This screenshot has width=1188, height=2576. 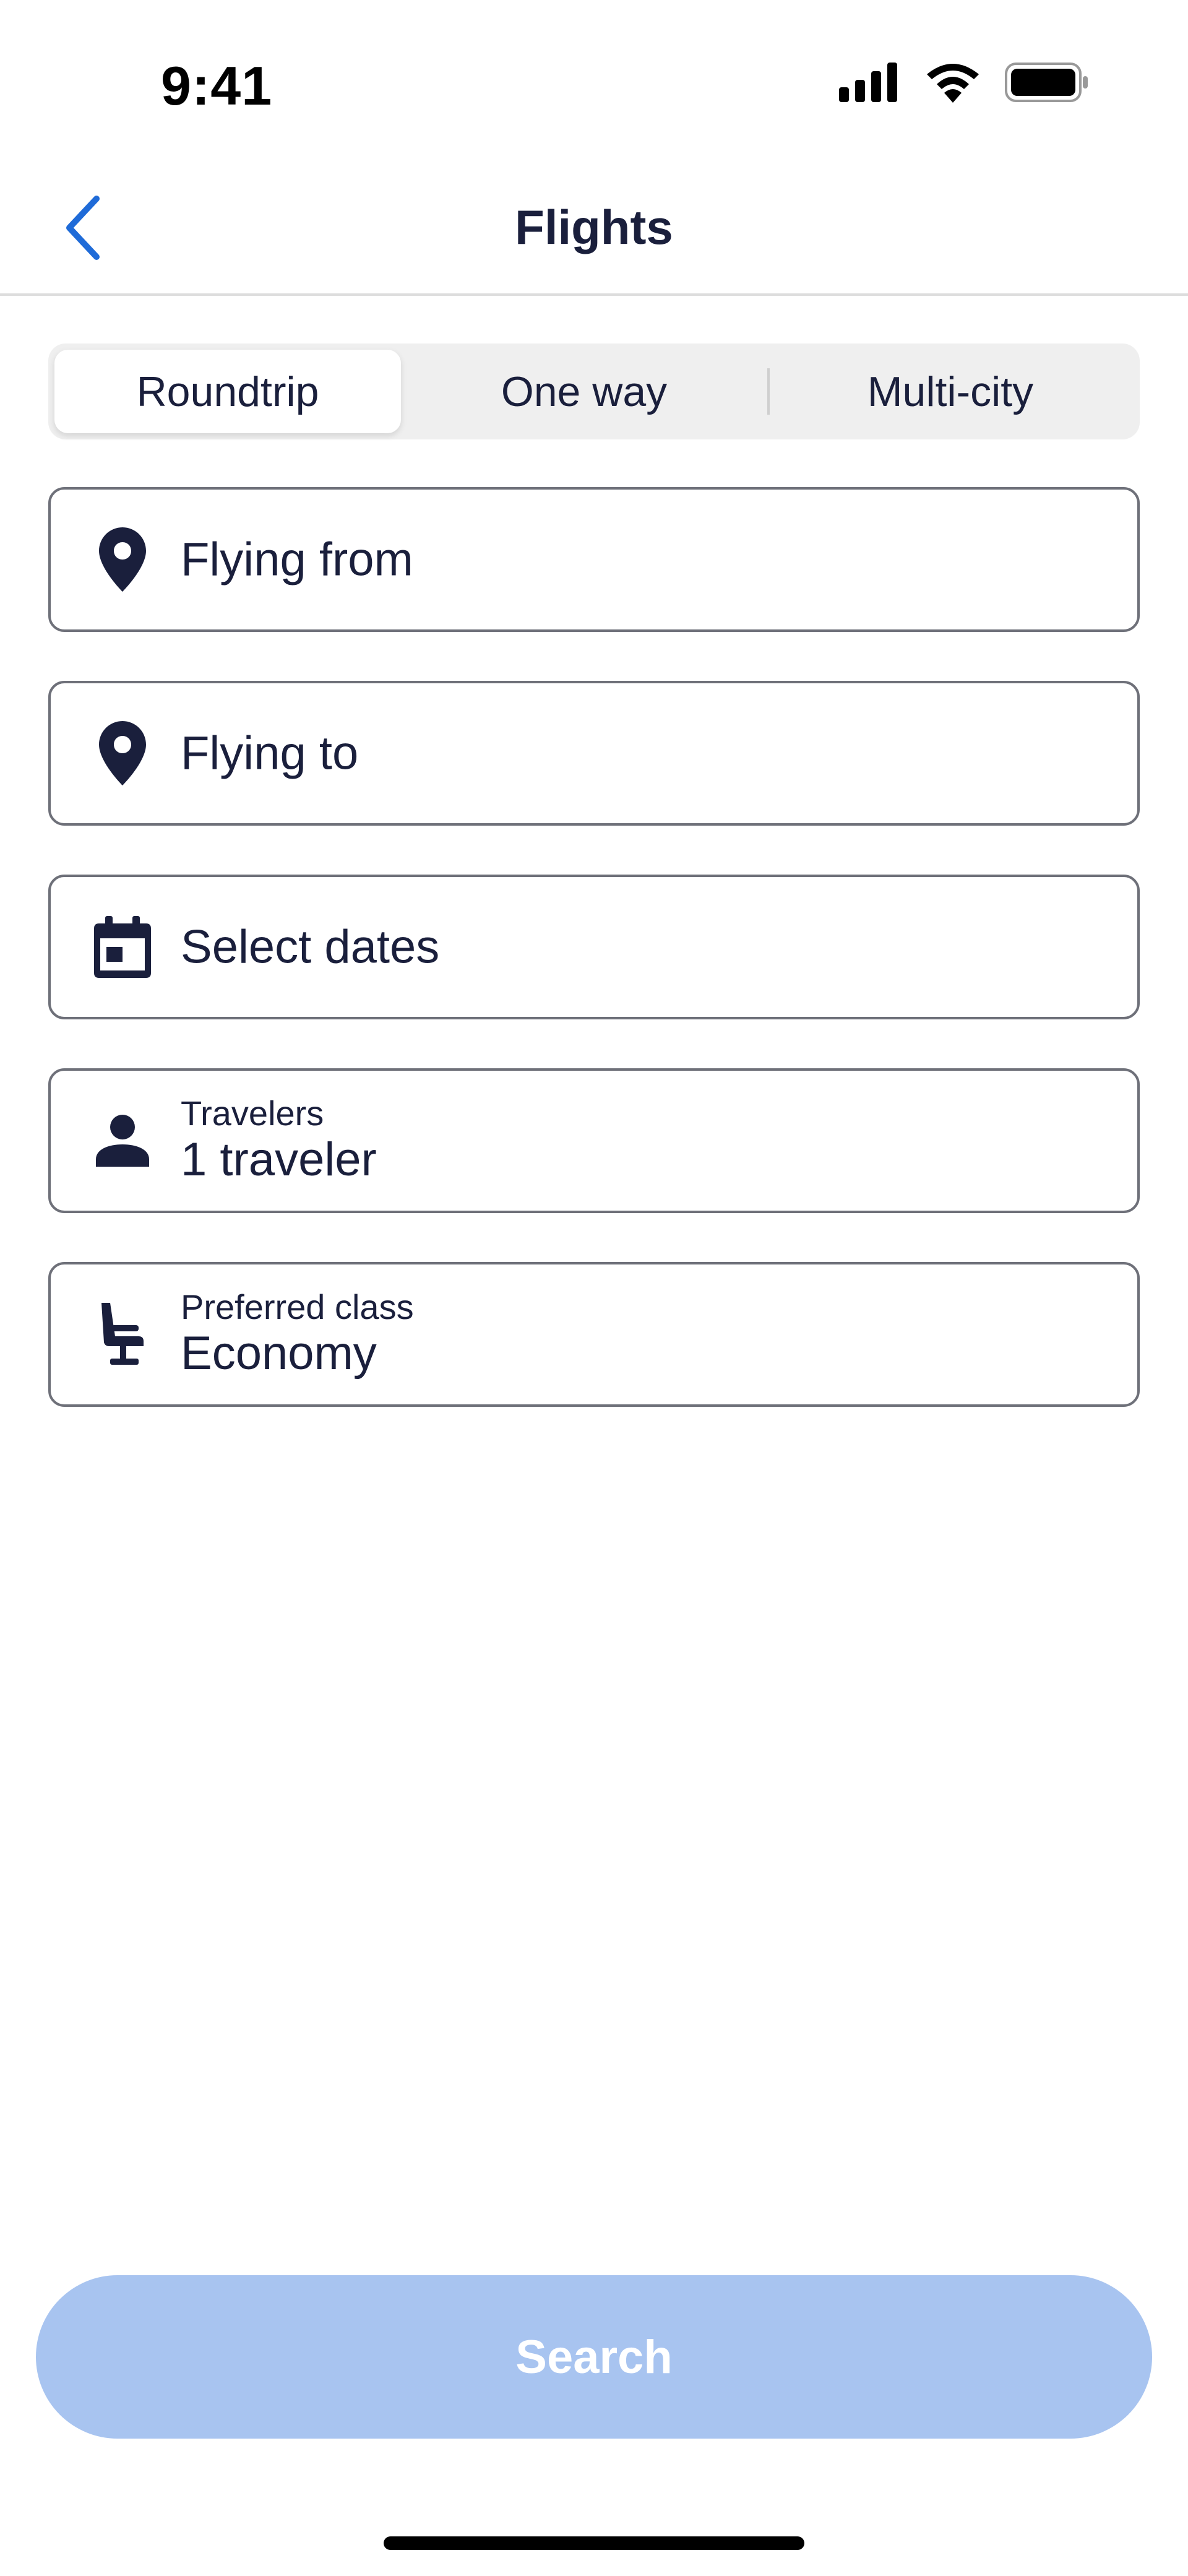 What do you see at coordinates (870, 84) in the screenshot?
I see `signal-icon` at bounding box center [870, 84].